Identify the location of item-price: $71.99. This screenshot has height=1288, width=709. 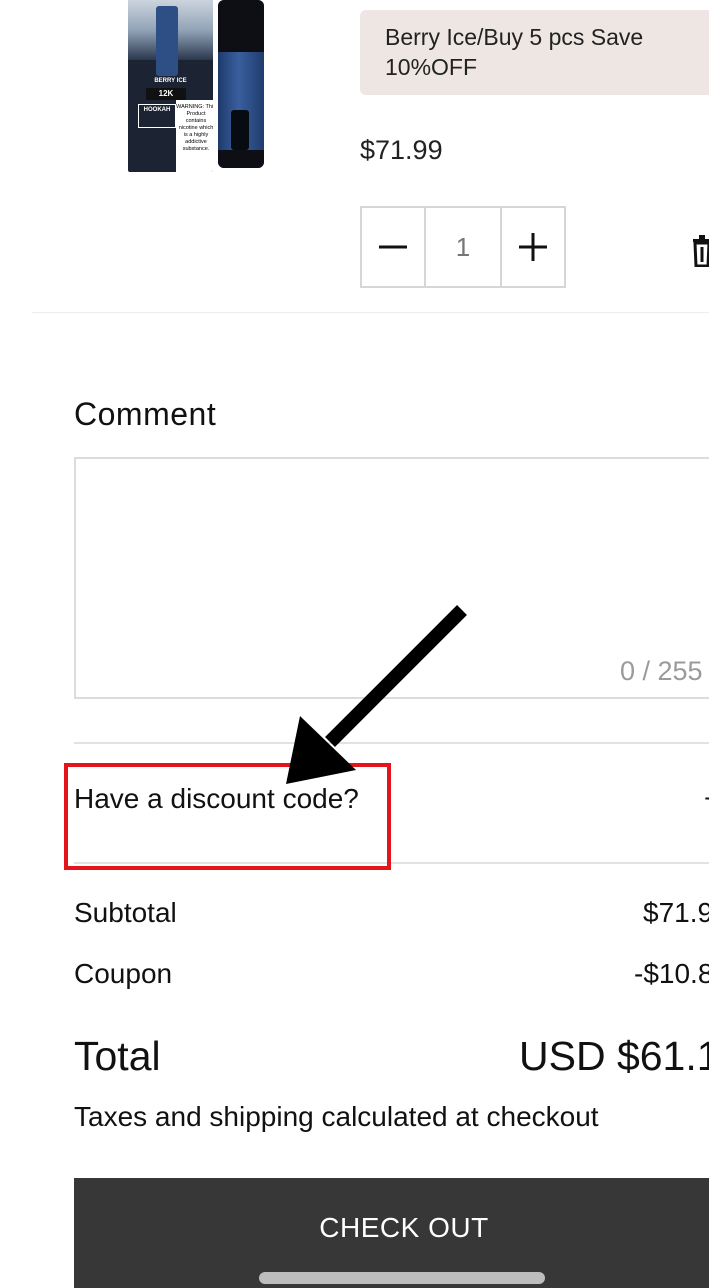
(401, 150).